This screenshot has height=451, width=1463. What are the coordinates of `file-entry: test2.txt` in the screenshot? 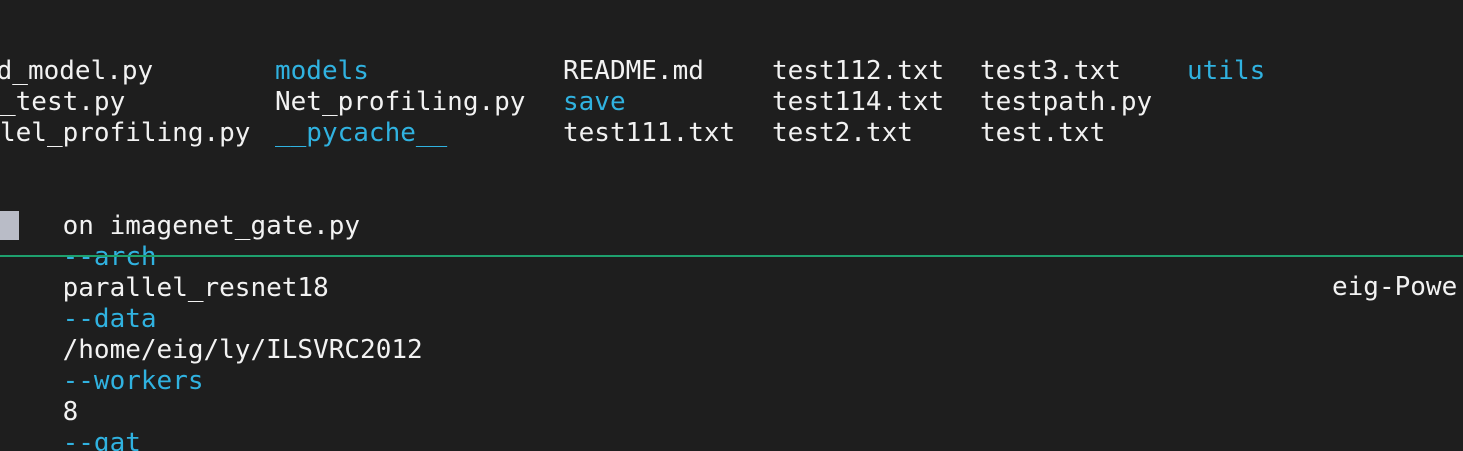 It's located at (842, 133).